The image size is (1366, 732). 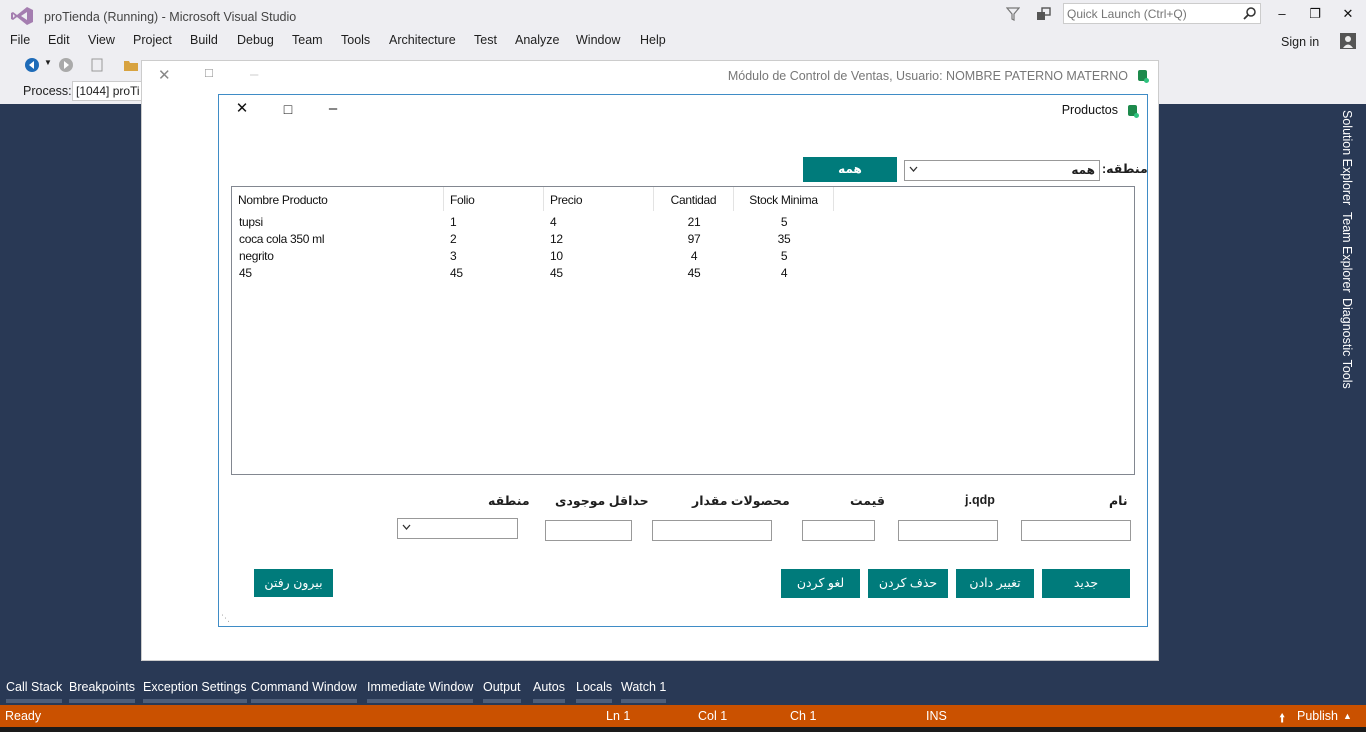 I want to click on menu-team: Team, so click(x=307, y=40).